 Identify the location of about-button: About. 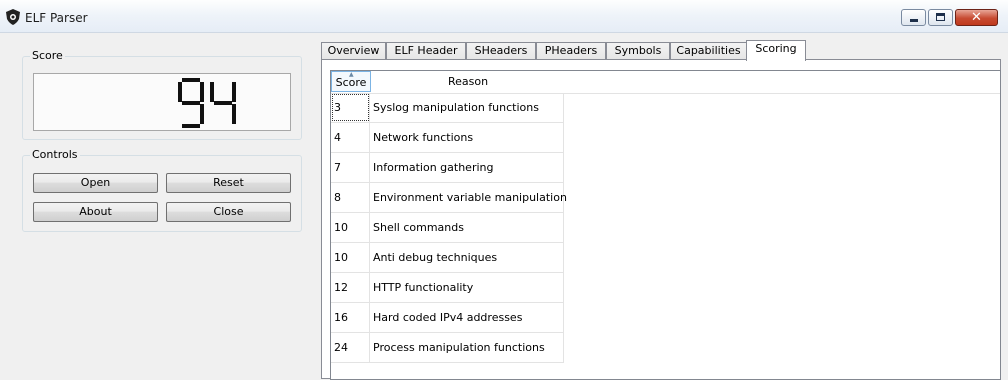
(95, 212).